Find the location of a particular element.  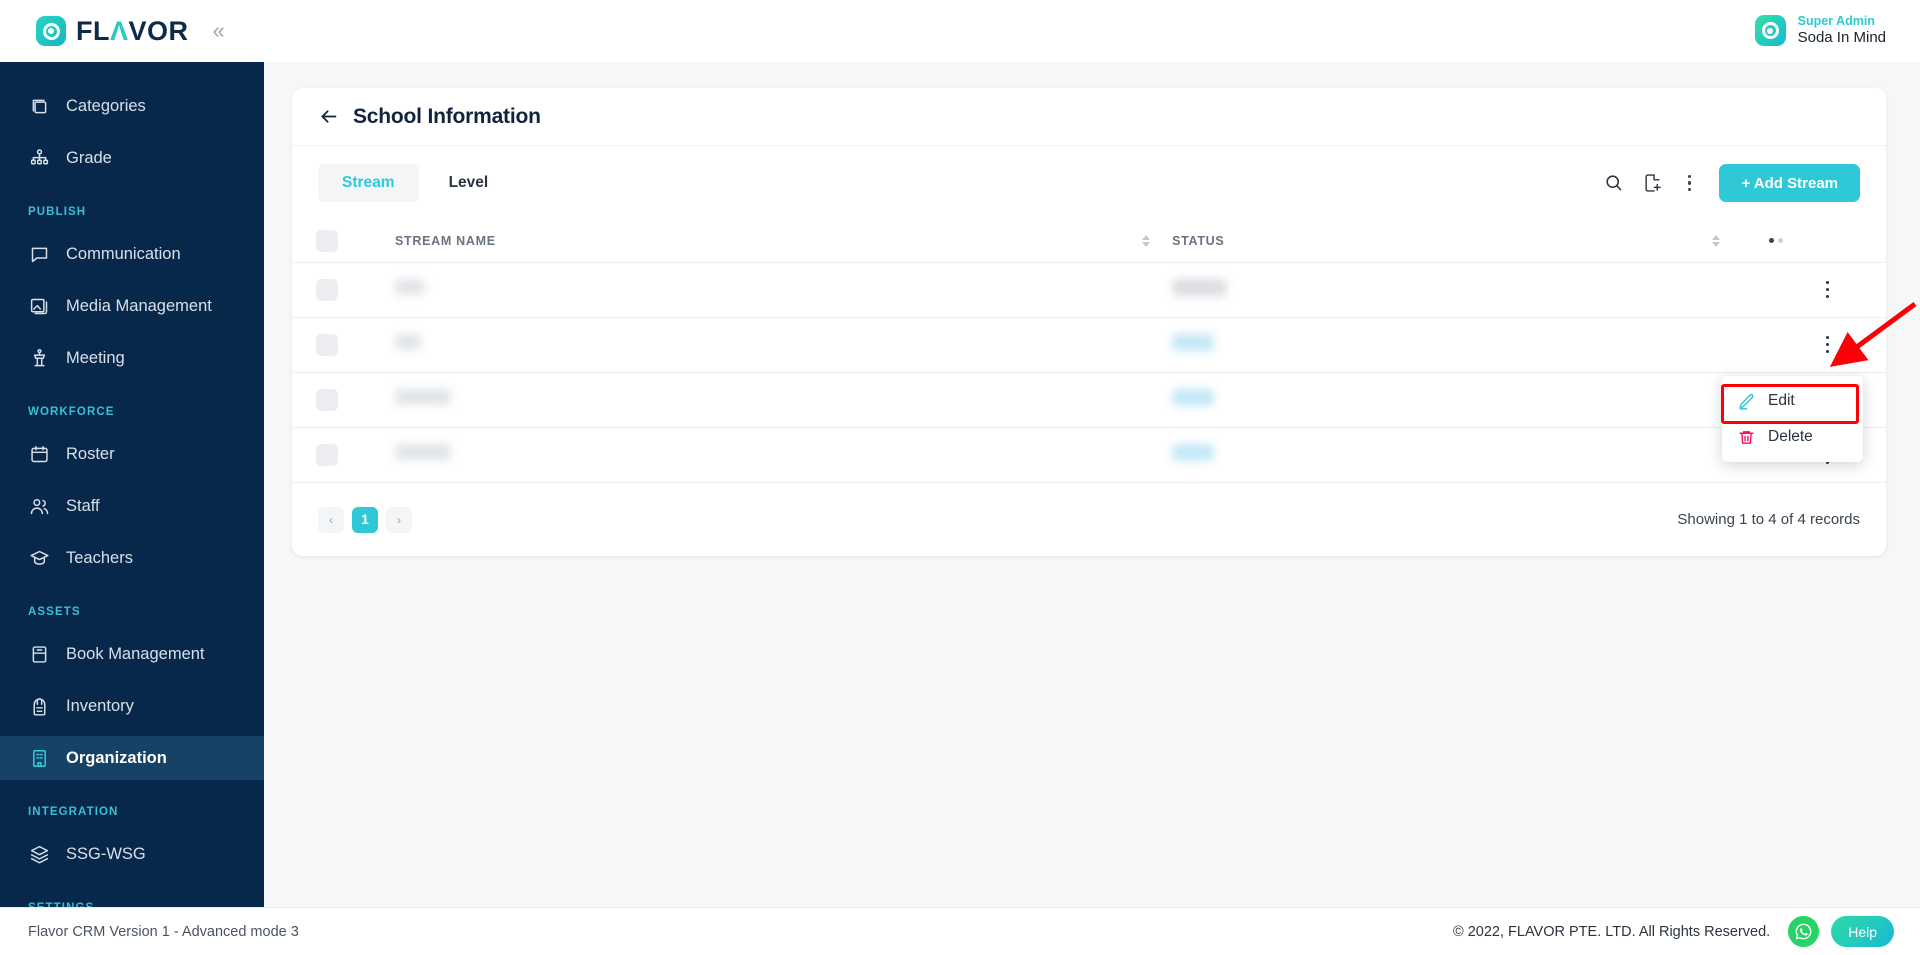

add-stream-button: + Add Stream is located at coordinates (1789, 183).